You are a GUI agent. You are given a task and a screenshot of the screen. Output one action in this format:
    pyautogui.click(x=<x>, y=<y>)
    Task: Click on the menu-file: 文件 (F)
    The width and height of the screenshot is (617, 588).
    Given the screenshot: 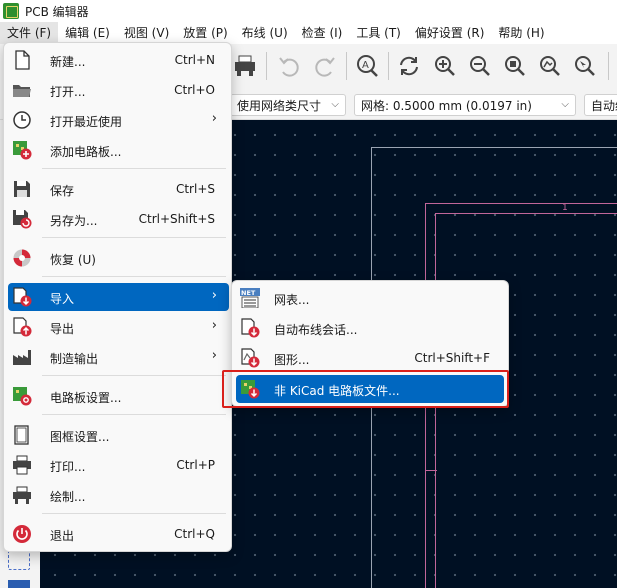 What is the action you would take?
    pyautogui.click(x=29, y=33)
    